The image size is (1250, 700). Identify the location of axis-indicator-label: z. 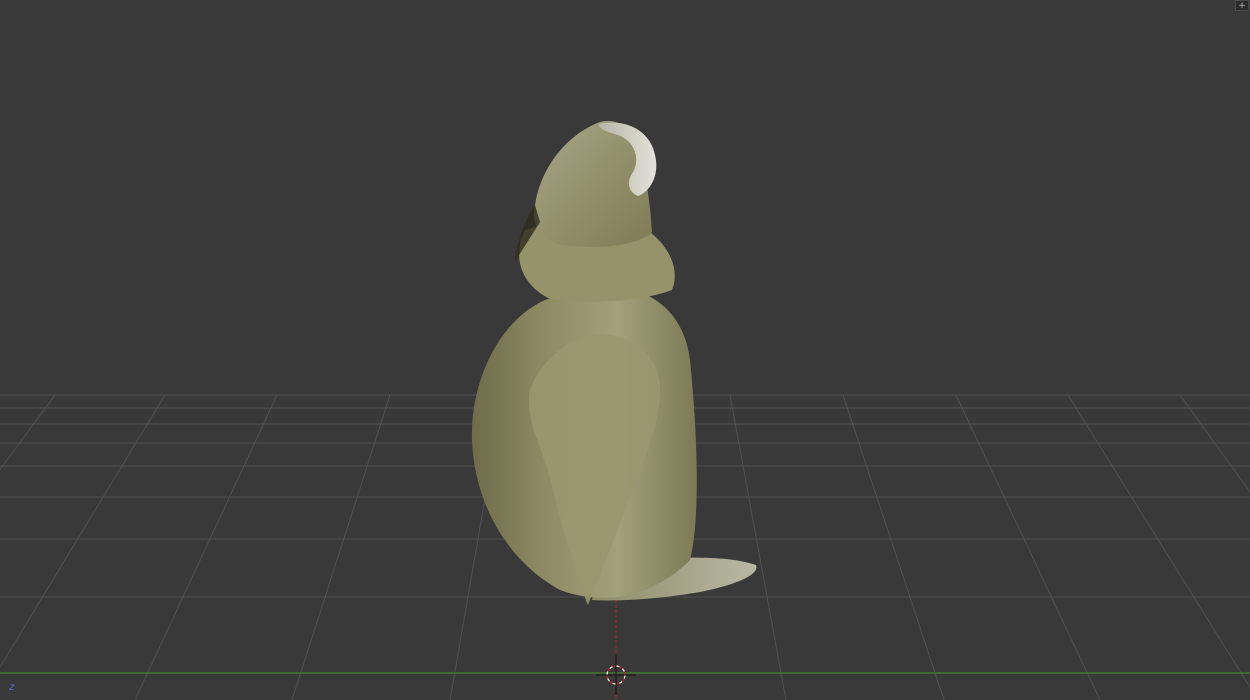
(12, 687).